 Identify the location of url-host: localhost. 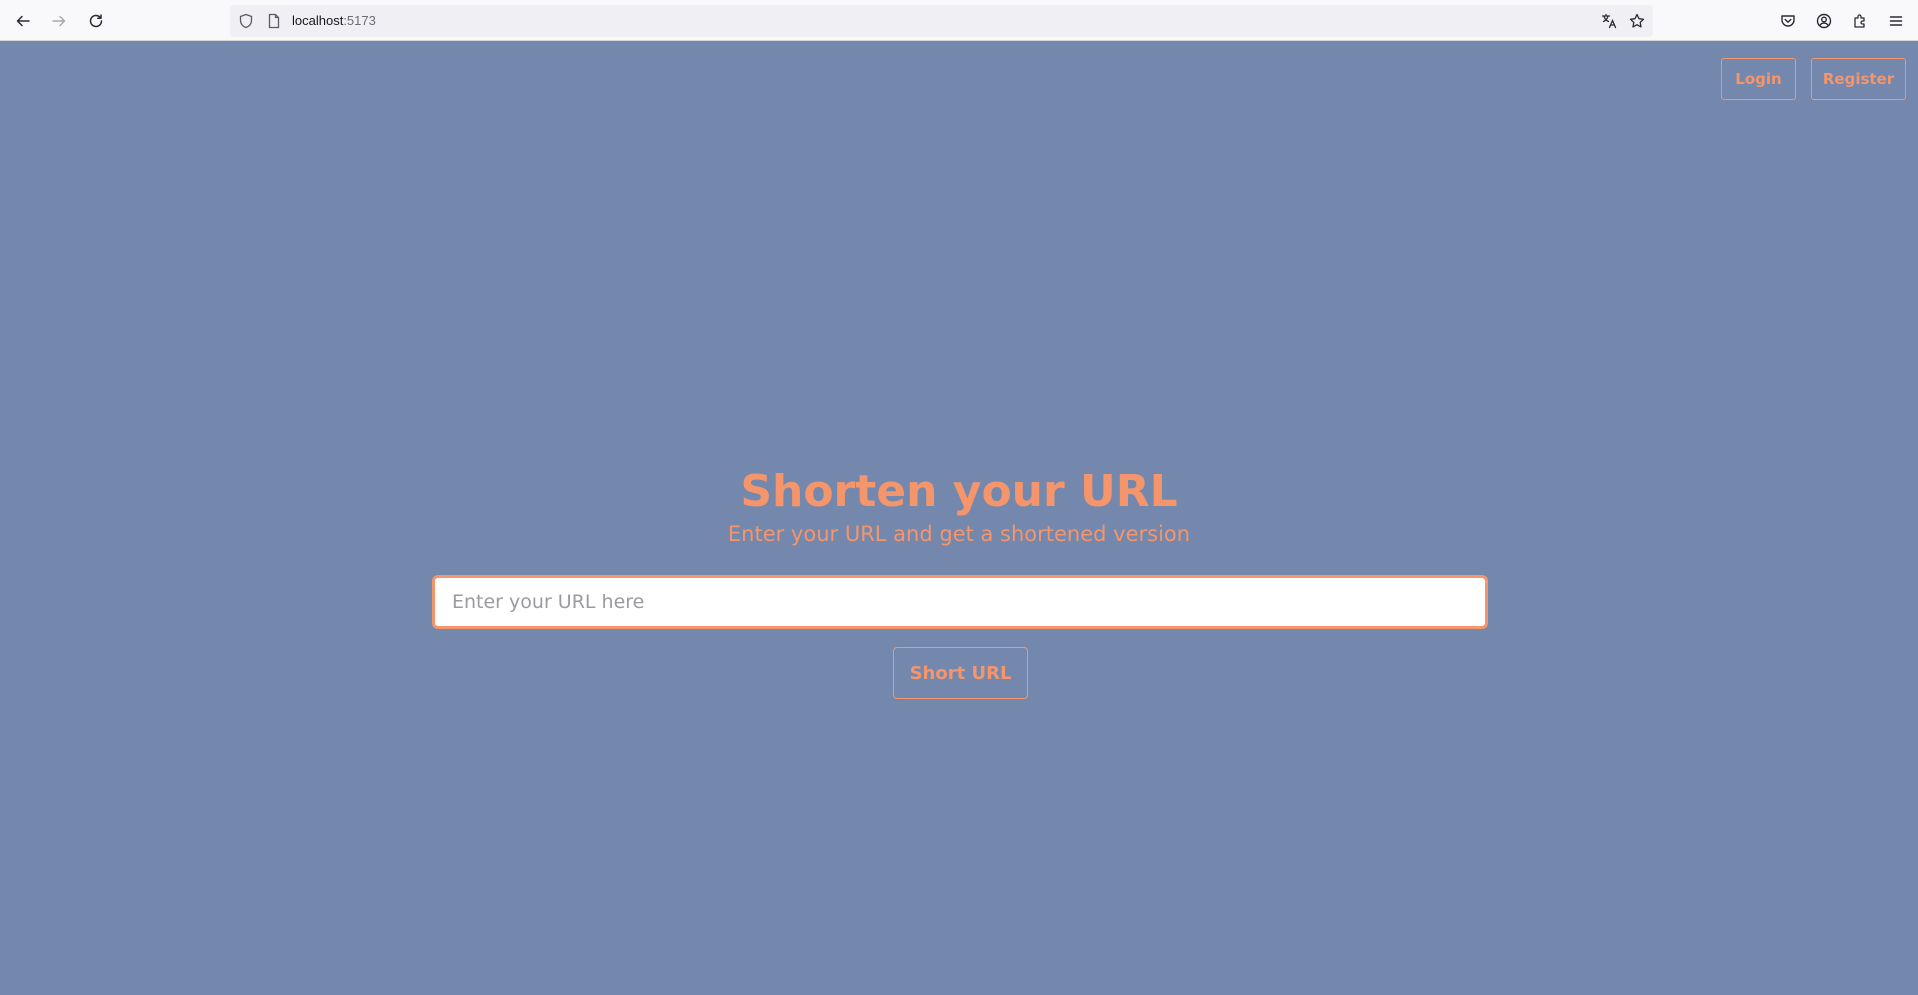
(318, 20).